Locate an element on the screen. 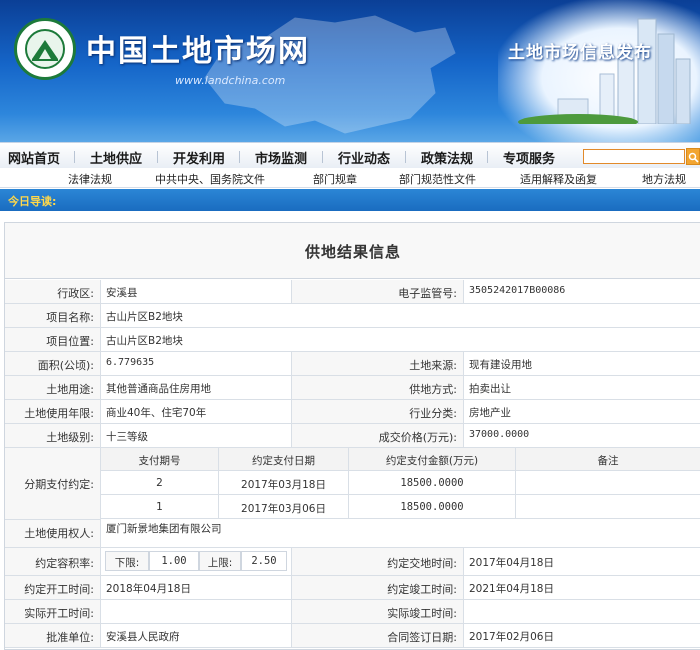 Image resolution: width=700 pixels, height=650 pixels. installment-row-1-no: 2 is located at coordinates (160, 483).